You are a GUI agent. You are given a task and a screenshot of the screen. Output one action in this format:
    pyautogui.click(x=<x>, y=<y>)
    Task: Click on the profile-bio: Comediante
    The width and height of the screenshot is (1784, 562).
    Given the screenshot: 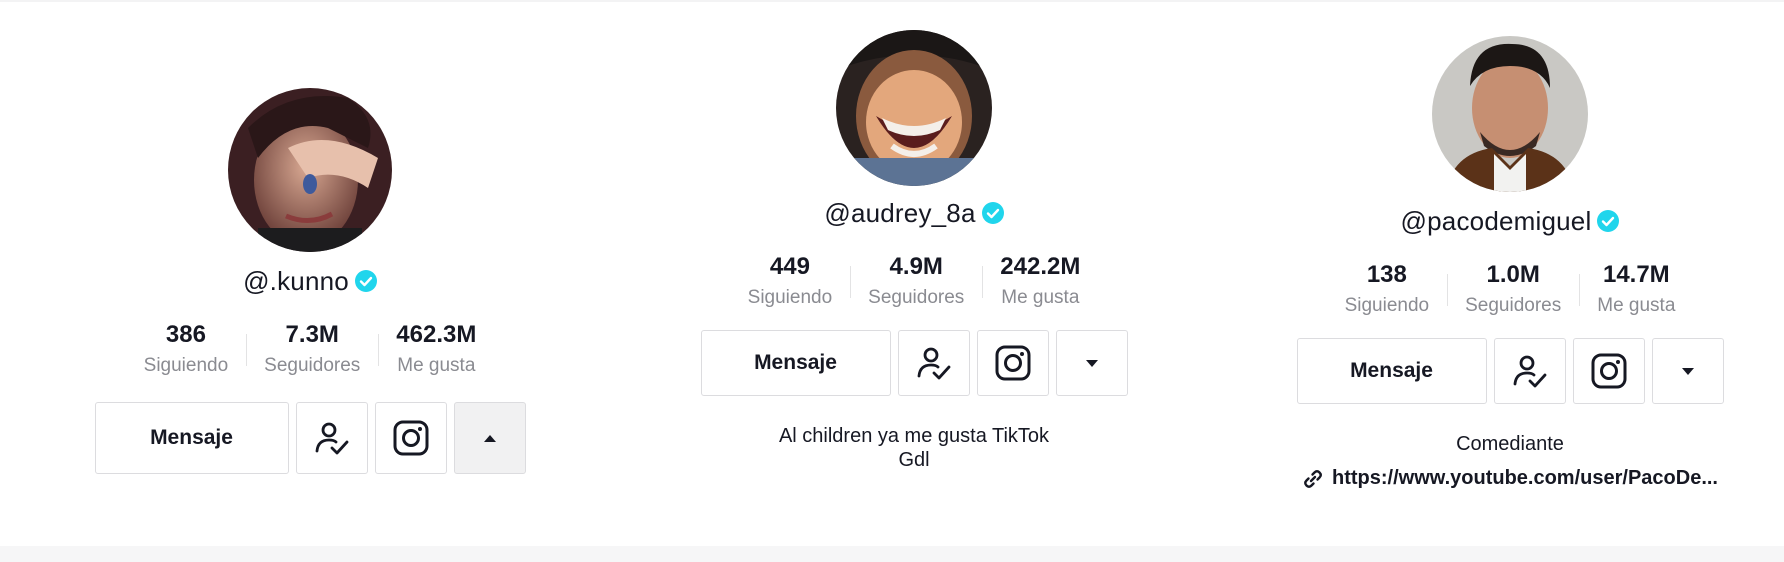 What is the action you would take?
    pyautogui.click(x=1510, y=444)
    